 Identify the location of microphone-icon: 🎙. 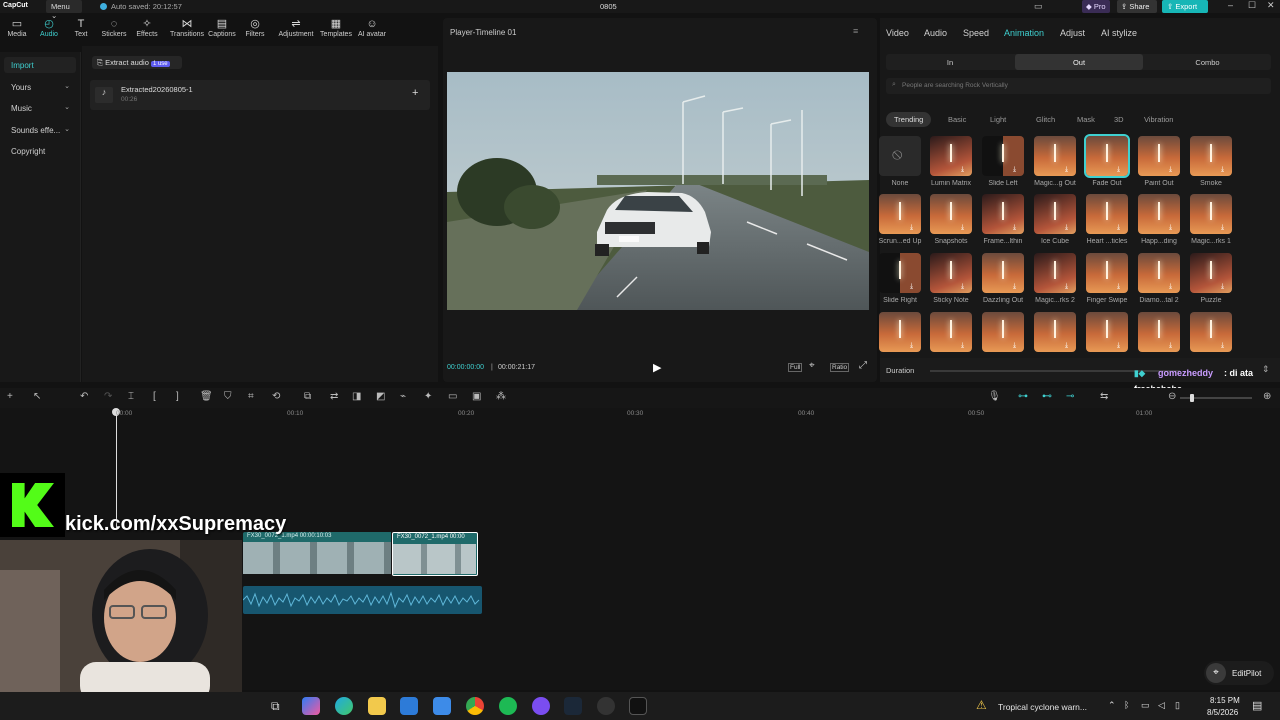
(994, 396).